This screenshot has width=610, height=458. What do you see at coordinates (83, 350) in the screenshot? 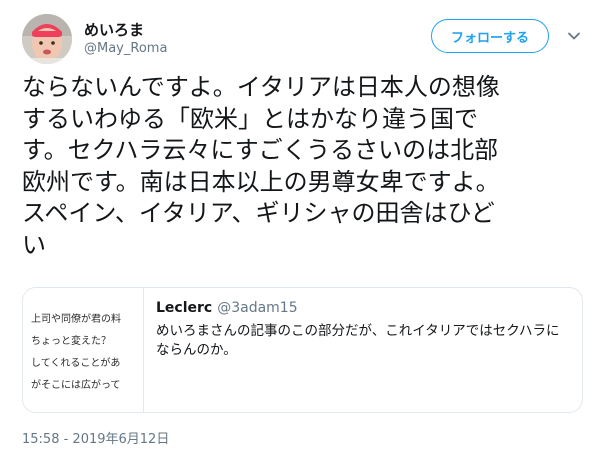
I see `quoted-tweet-thumbnail: 上司や同僚が君の料 ちょっと変えた？ してくれることがあ がそこには広がって` at bounding box center [83, 350].